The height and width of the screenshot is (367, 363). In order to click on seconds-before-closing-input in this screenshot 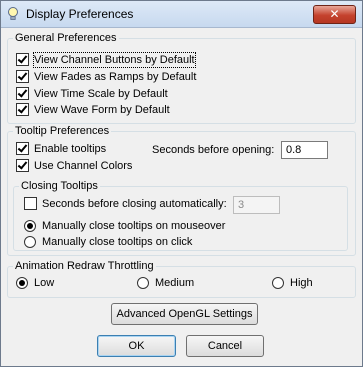, I will do `click(256, 205)`.